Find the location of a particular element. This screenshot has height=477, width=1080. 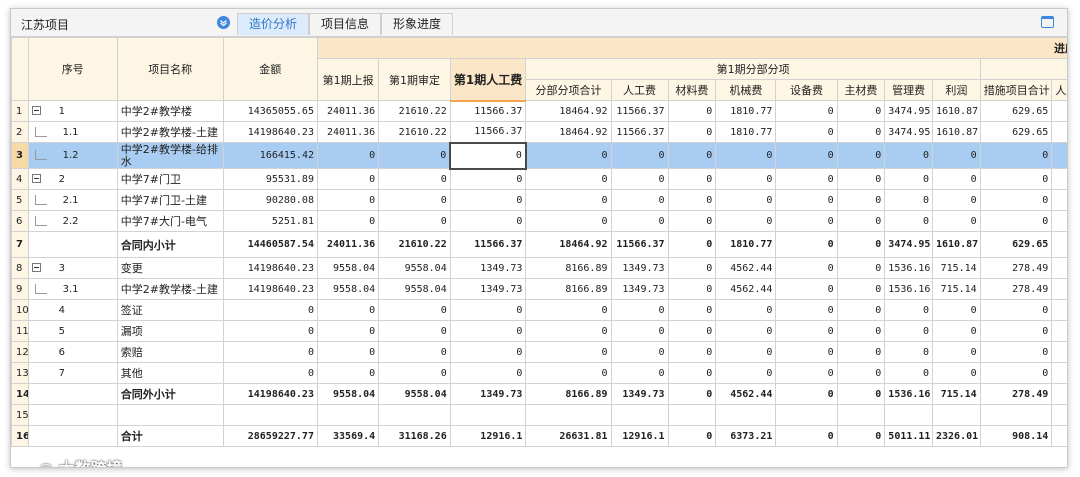

cell-sub is located at coordinates (568, 415).